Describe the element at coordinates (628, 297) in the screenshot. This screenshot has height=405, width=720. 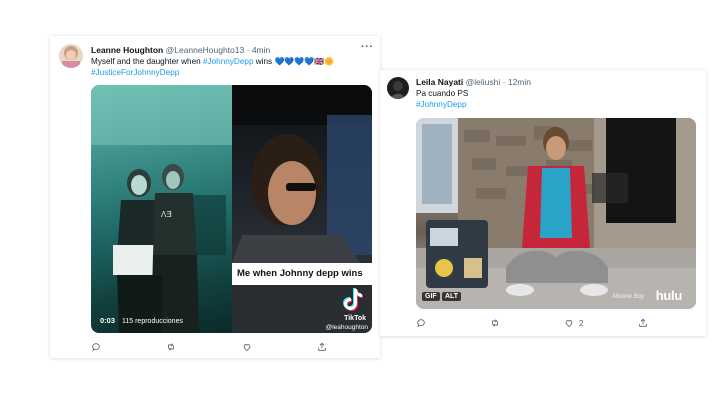
I see `studio-watermark: Moonie Boy` at that location.